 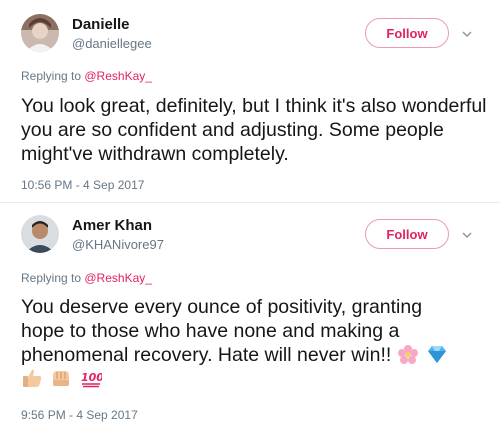 I want to click on gem-icon, so click(x=437, y=354).